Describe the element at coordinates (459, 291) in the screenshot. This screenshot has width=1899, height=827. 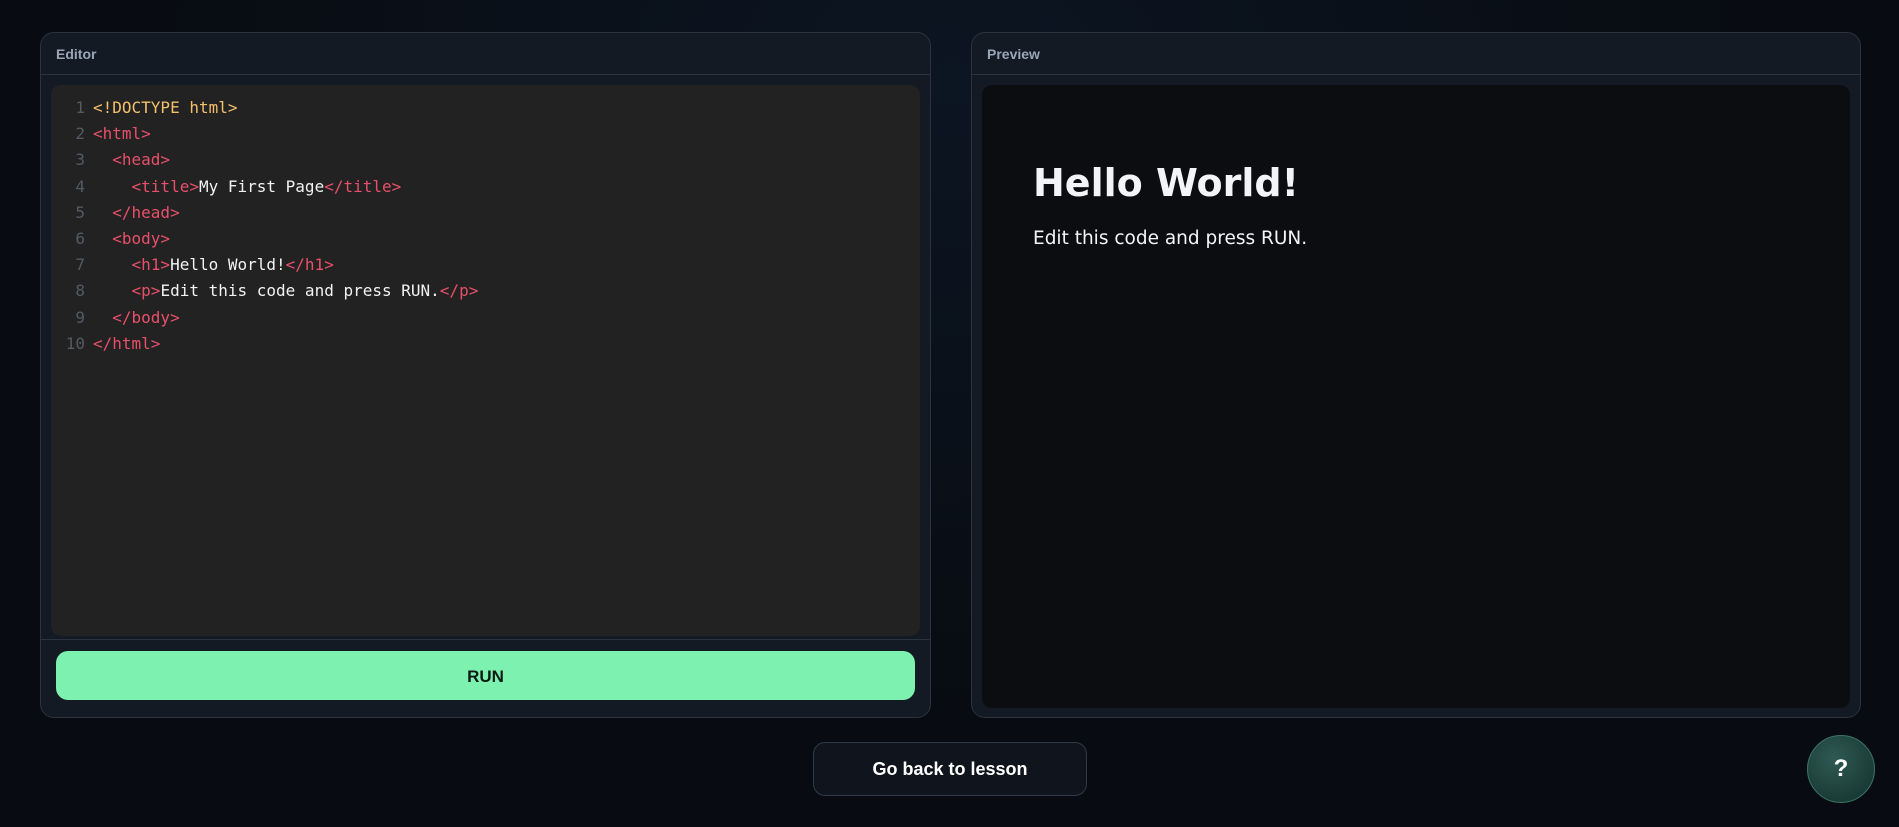
I see `code-token-tag: </p>` at that location.